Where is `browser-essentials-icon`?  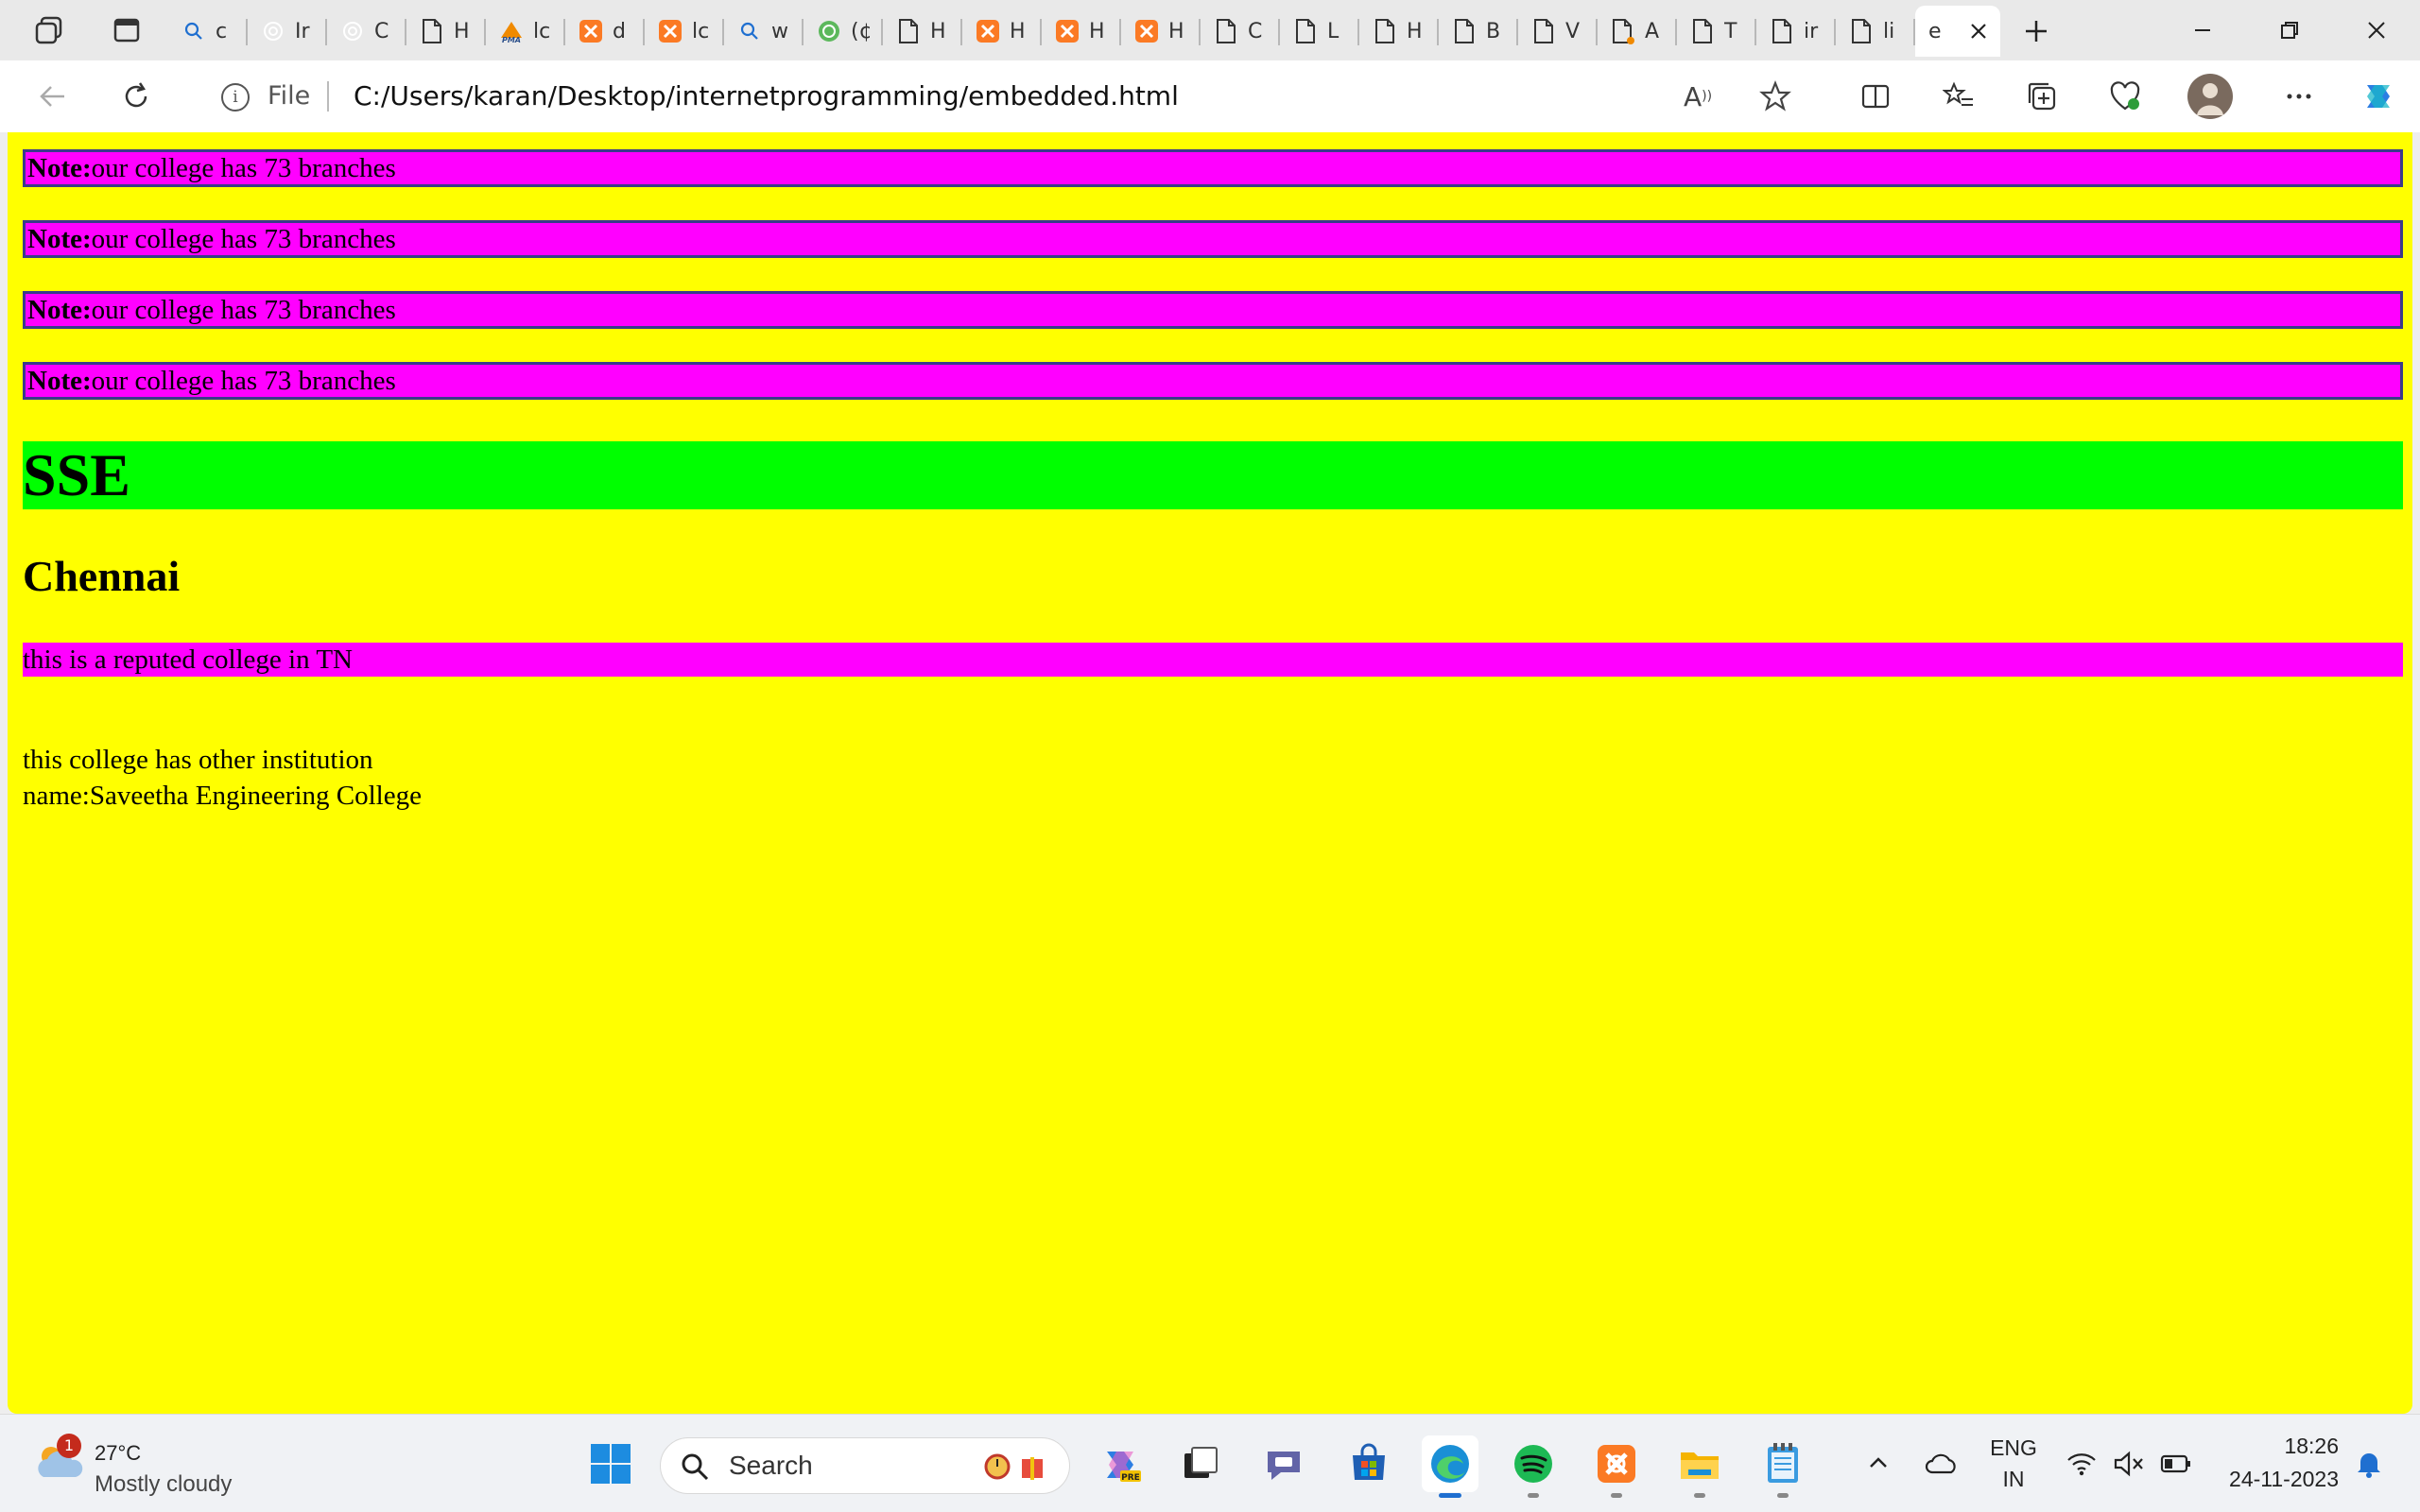
browser-essentials-icon is located at coordinates (2125, 96).